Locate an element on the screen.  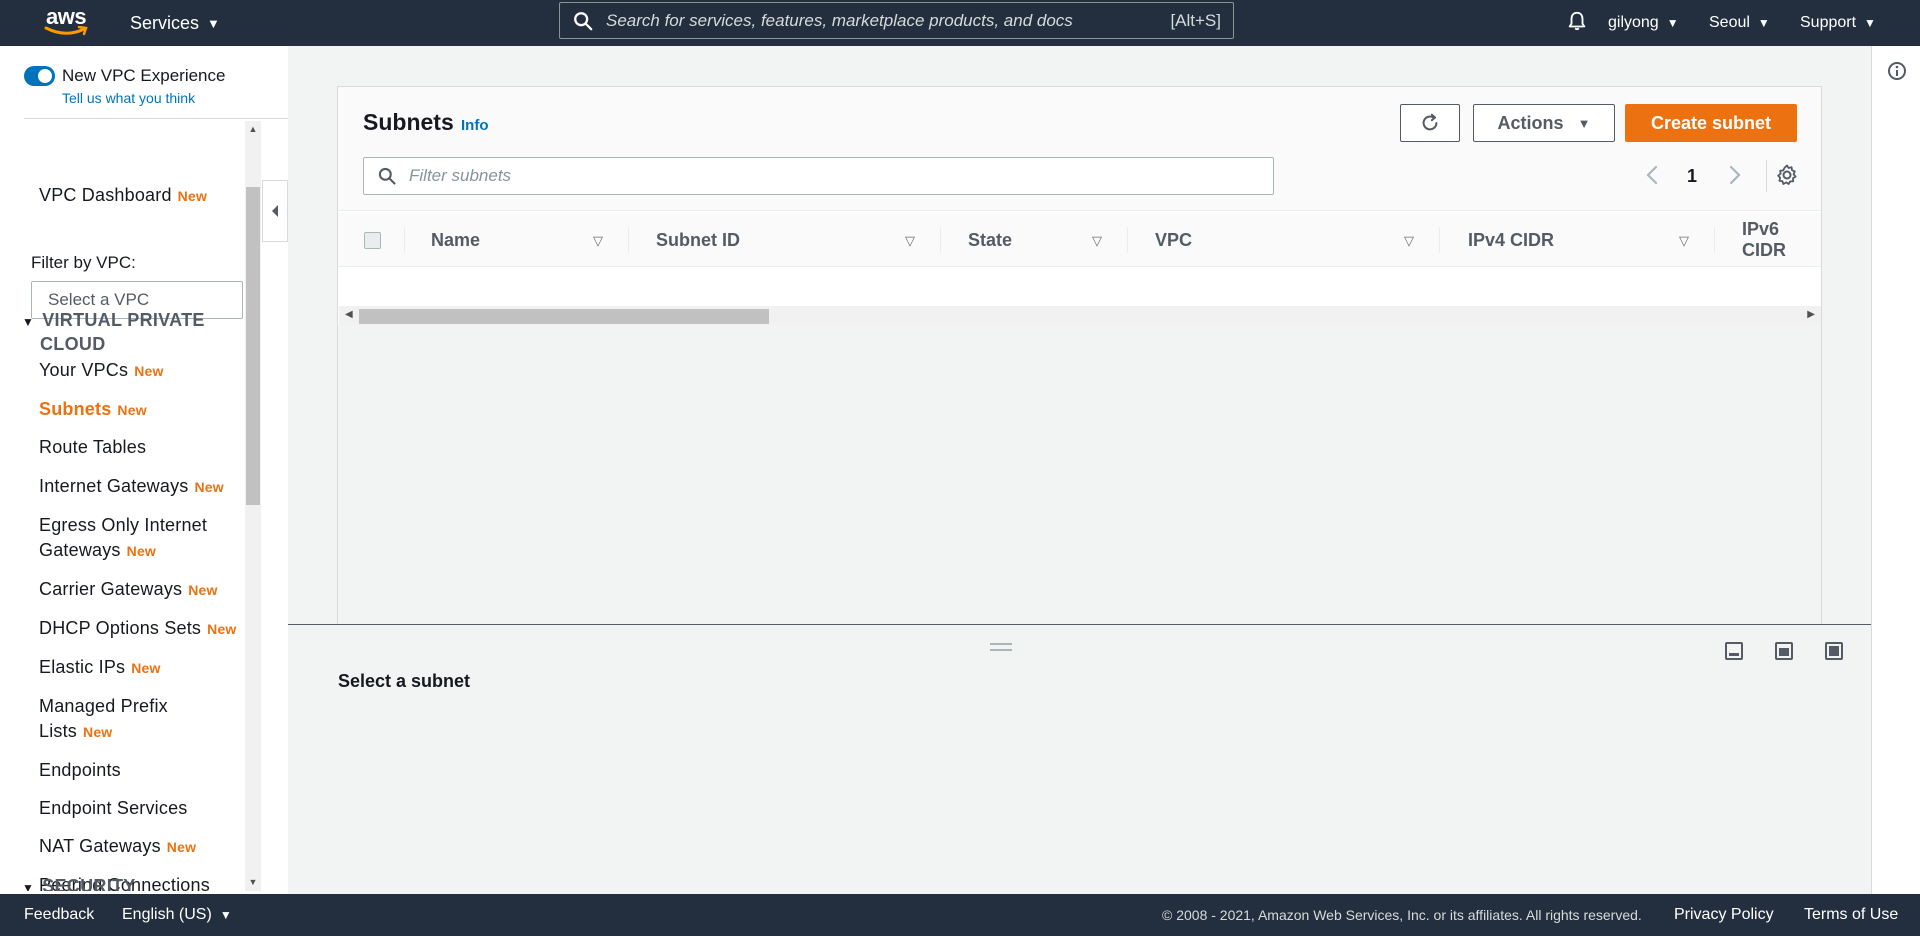
sidebar-item-label: Subnets is located at coordinates (75, 409).